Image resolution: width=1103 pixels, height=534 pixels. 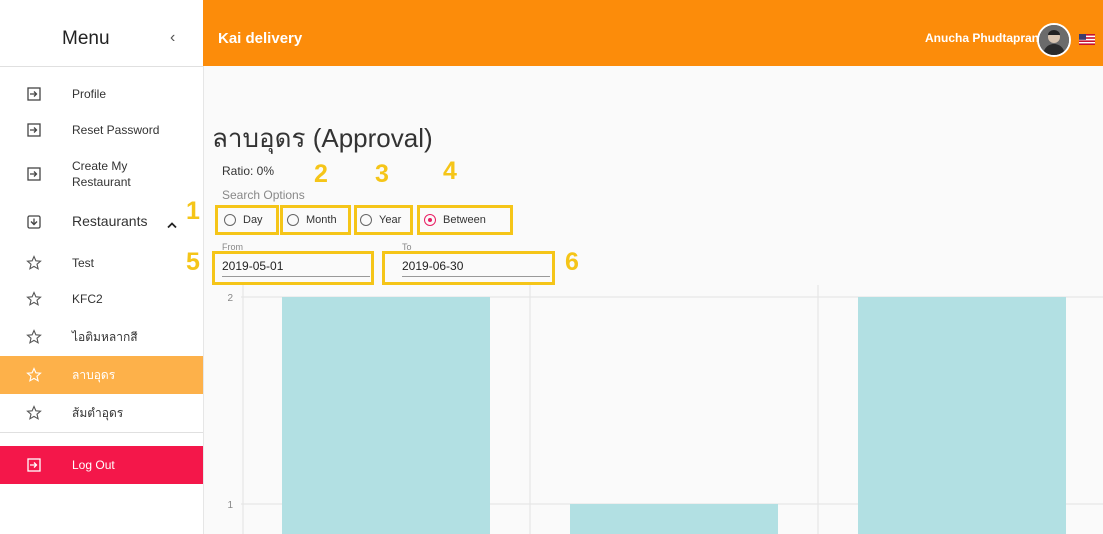 I want to click on sidebar-item-kfc2: KFC2, so click(x=101, y=299).